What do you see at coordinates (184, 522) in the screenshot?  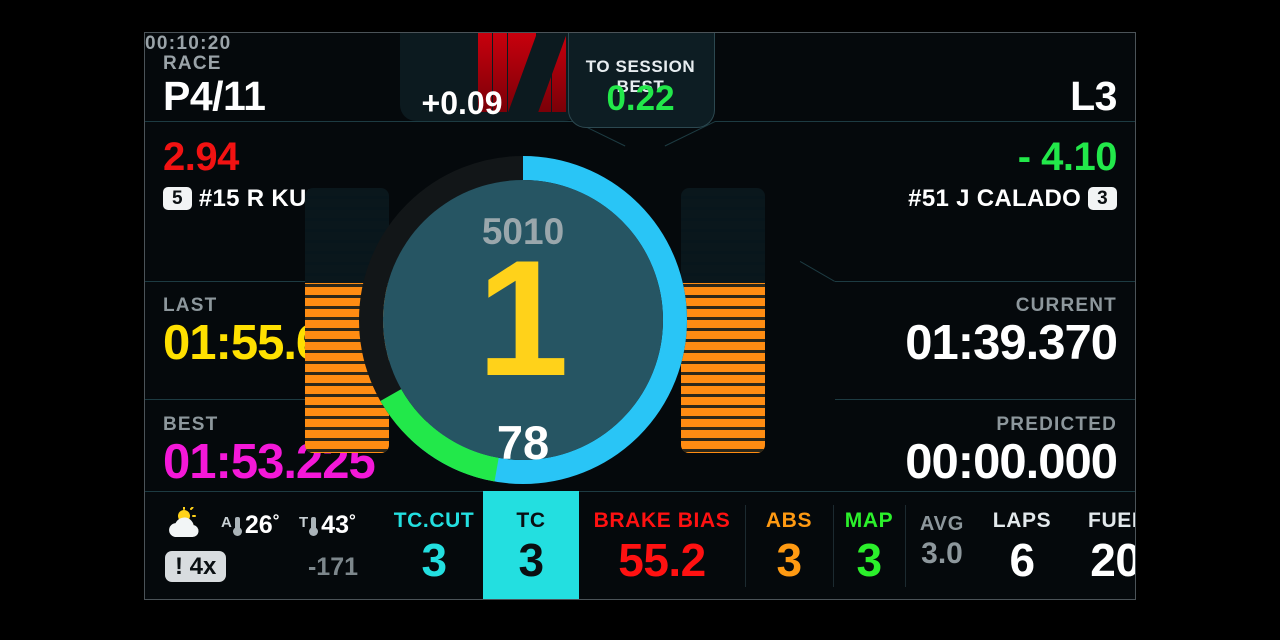 I see `sun-behind-cloud-icon` at bounding box center [184, 522].